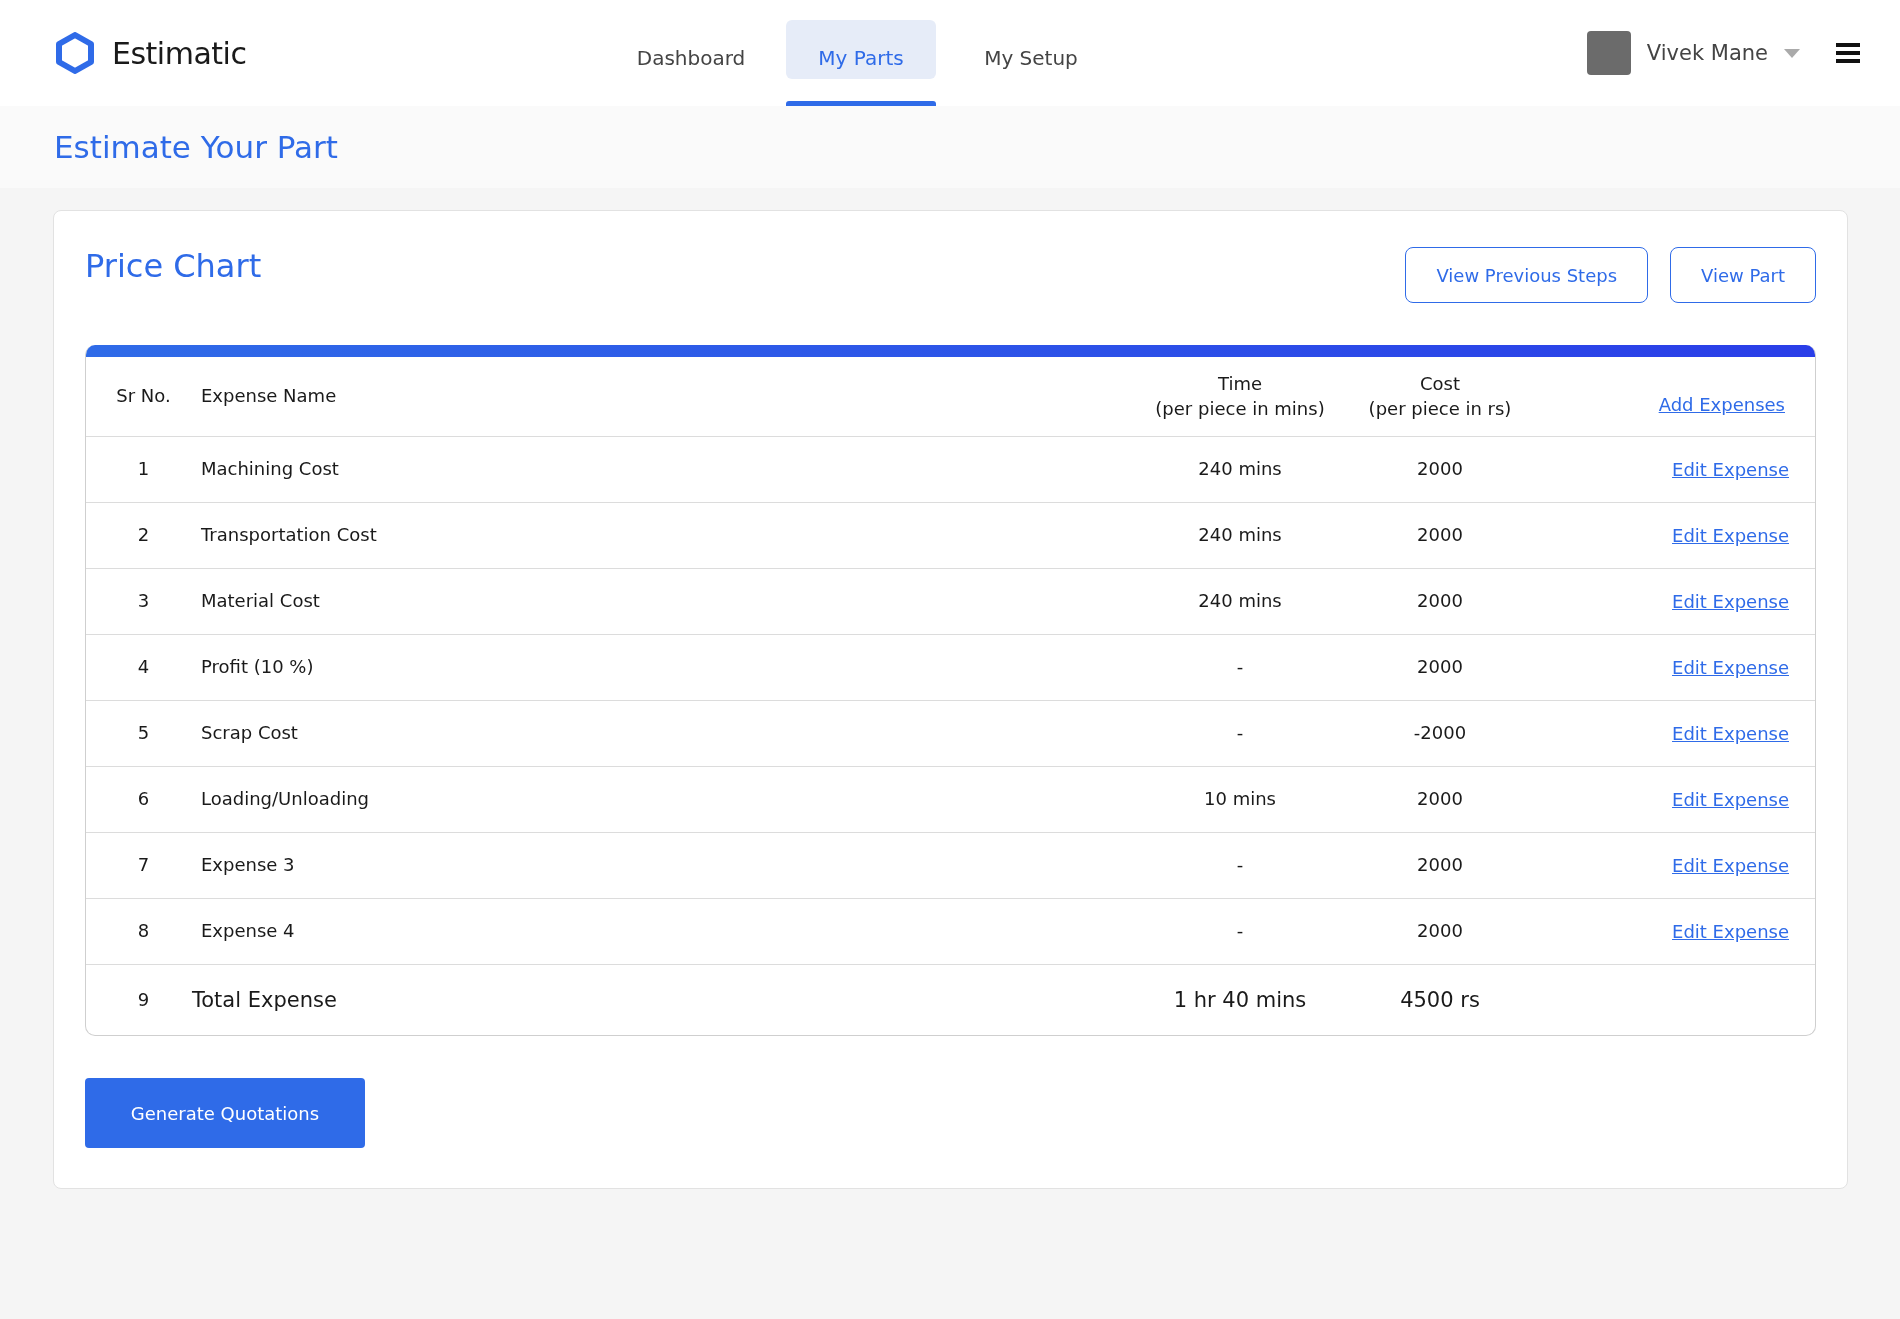 Image resolution: width=1900 pixels, height=1319 pixels. What do you see at coordinates (143, 396) in the screenshot?
I see `column-header: Sr No.` at bounding box center [143, 396].